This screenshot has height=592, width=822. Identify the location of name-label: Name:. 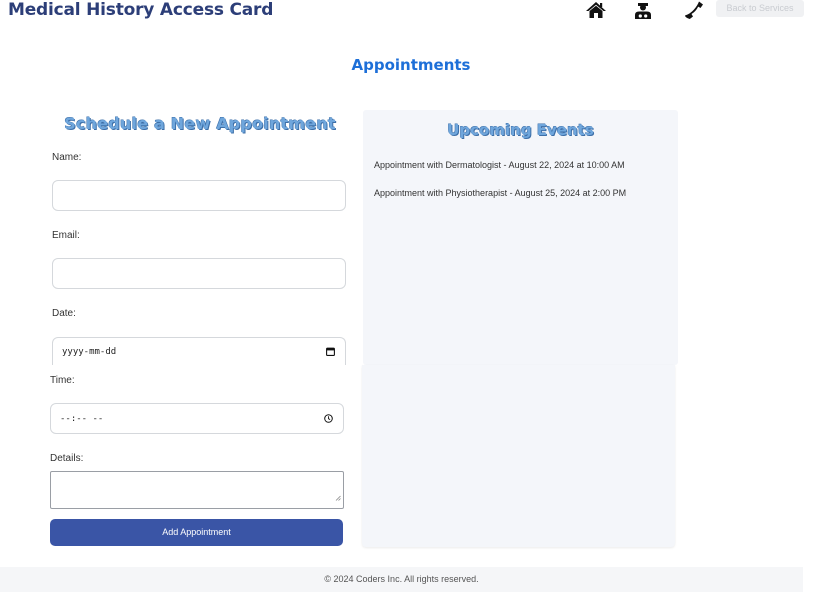
(67, 157).